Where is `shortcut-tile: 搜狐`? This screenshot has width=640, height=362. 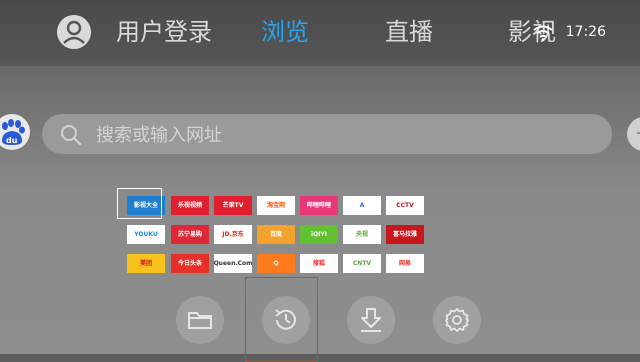 shortcut-tile: 搜狐 is located at coordinates (319, 263).